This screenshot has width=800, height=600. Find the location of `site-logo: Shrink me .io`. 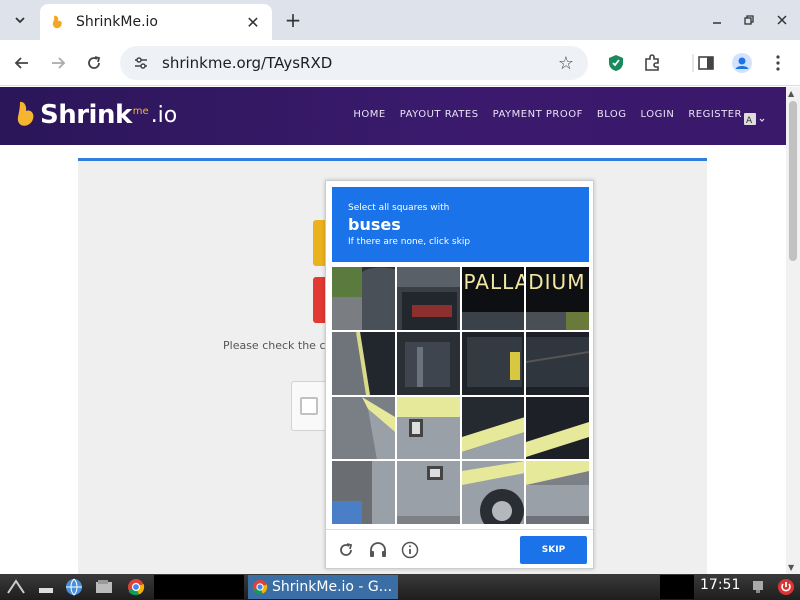

site-logo: Shrink me .io is located at coordinates (95, 115).